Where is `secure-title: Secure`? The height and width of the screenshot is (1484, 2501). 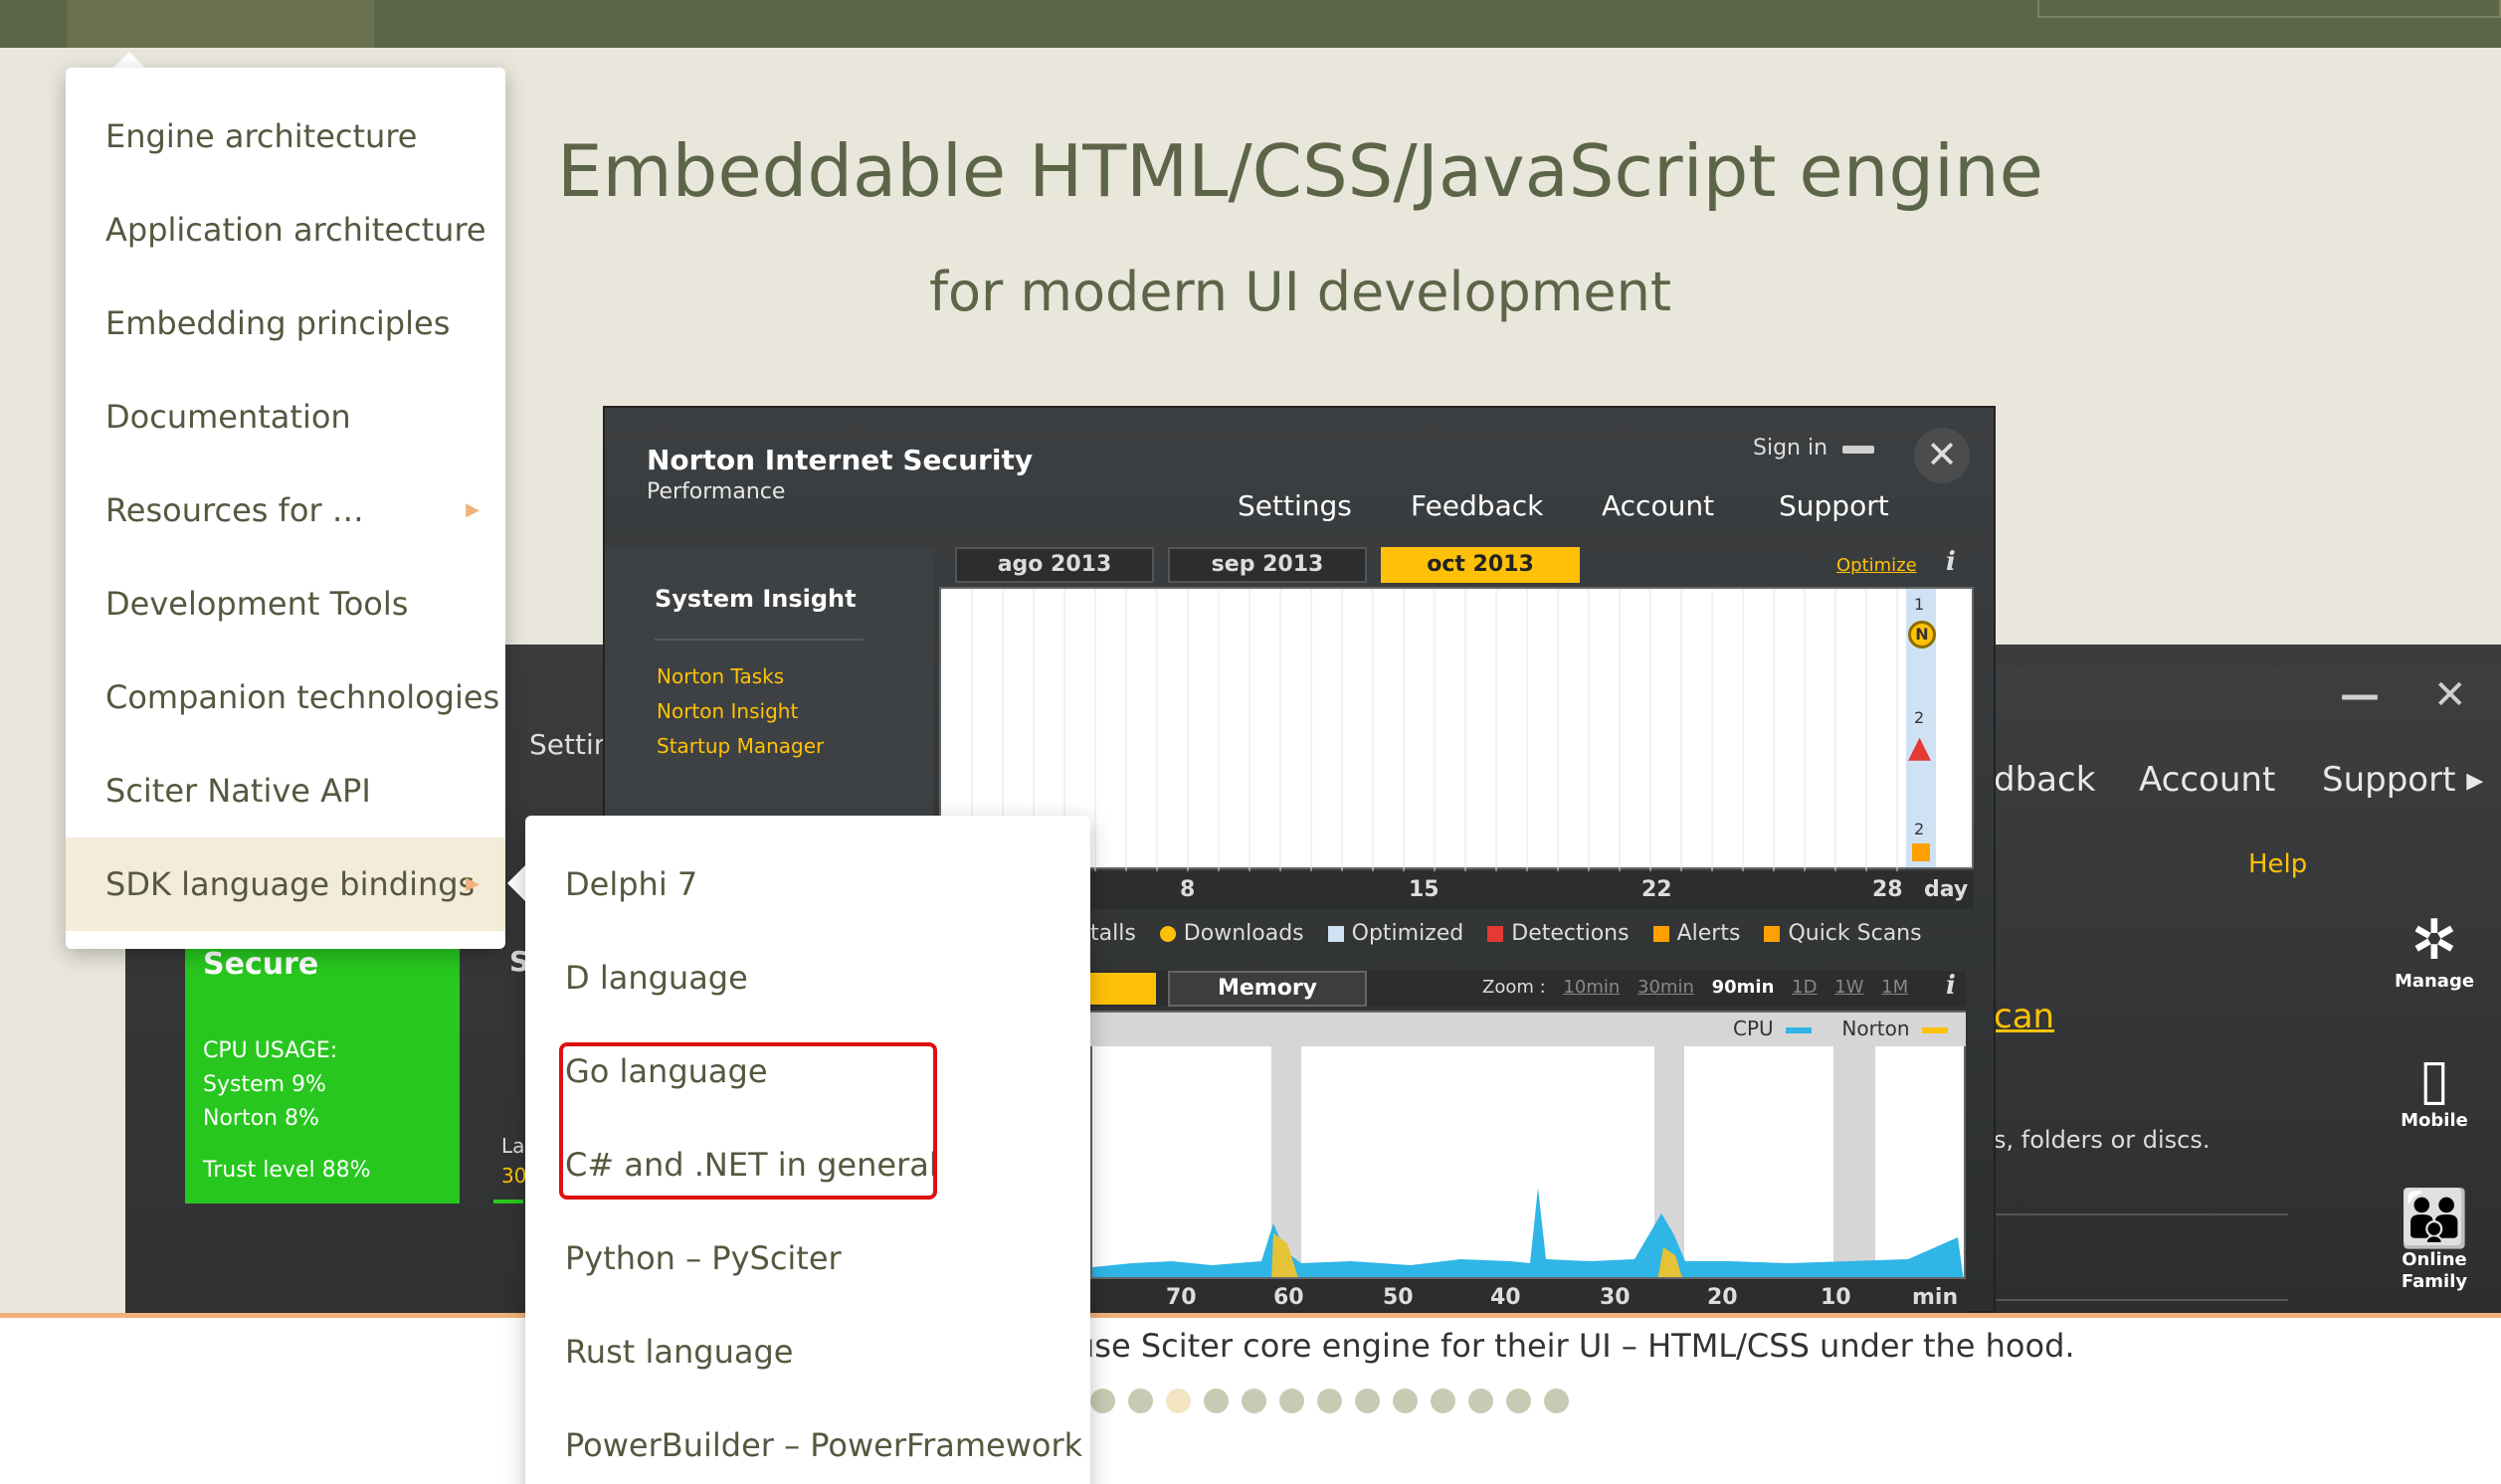
secure-title: Secure is located at coordinates (261, 965).